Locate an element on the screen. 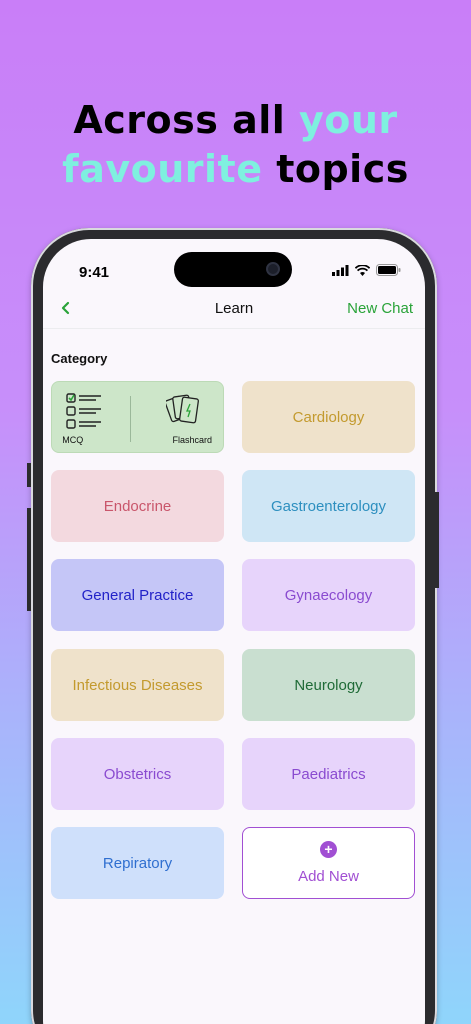 The image size is (471, 1024). flashcard-icon is located at coordinates (182, 409).